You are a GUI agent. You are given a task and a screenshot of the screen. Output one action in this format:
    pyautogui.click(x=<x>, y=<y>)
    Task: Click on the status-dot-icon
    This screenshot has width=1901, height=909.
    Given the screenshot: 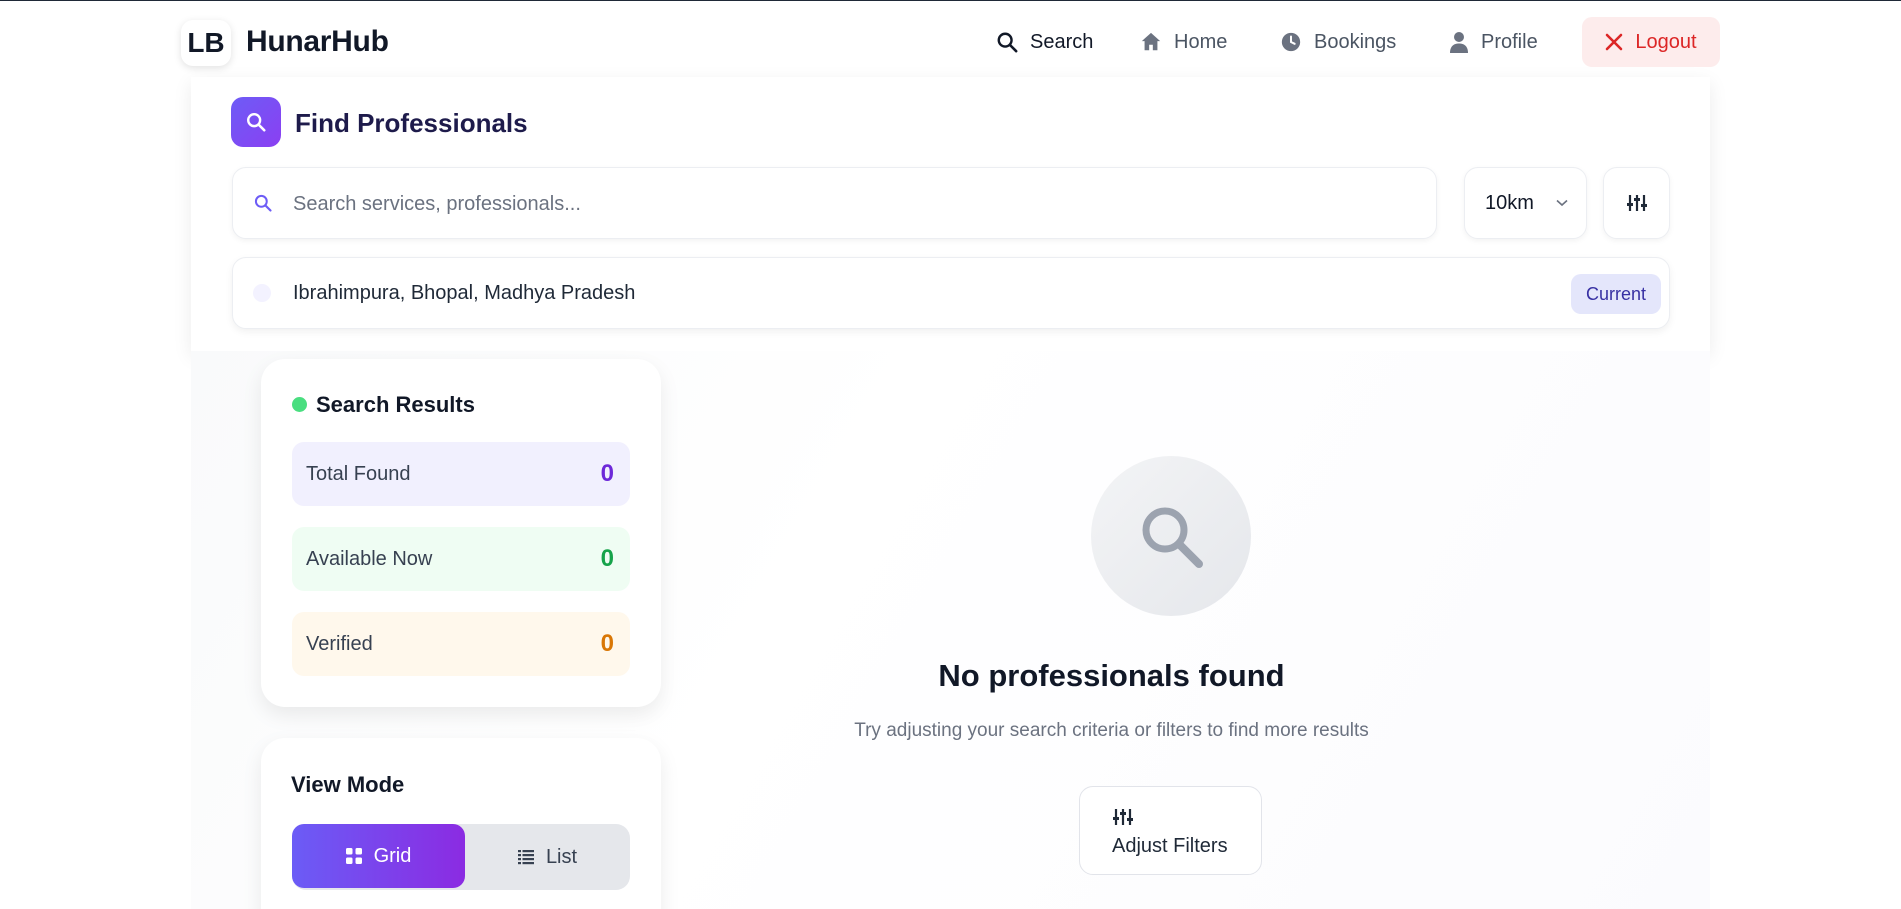 What is the action you would take?
    pyautogui.click(x=299, y=404)
    